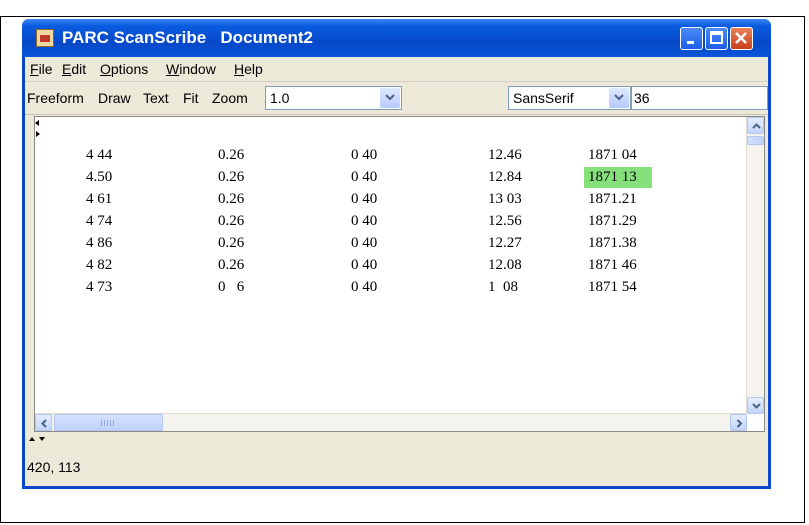 This screenshot has height=525, width=809. I want to click on close-icon, so click(741, 38).